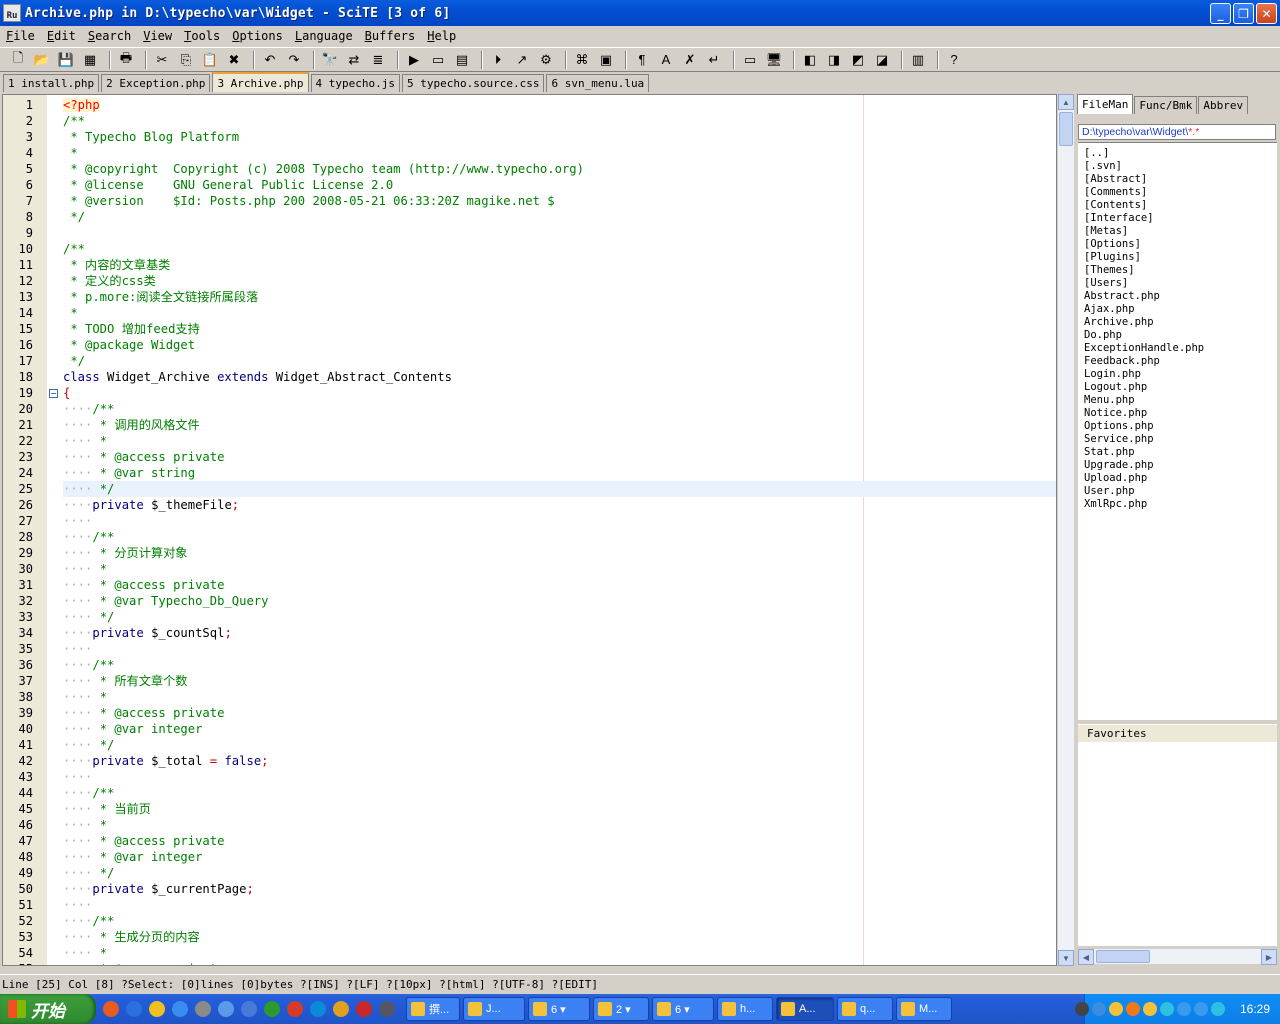 The image size is (1280, 1024). What do you see at coordinates (1177, 956) in the screenshot?
I see `sidebar-horizontal-scrollbar: ◀ ▶` at bounding box center [1177, 956].